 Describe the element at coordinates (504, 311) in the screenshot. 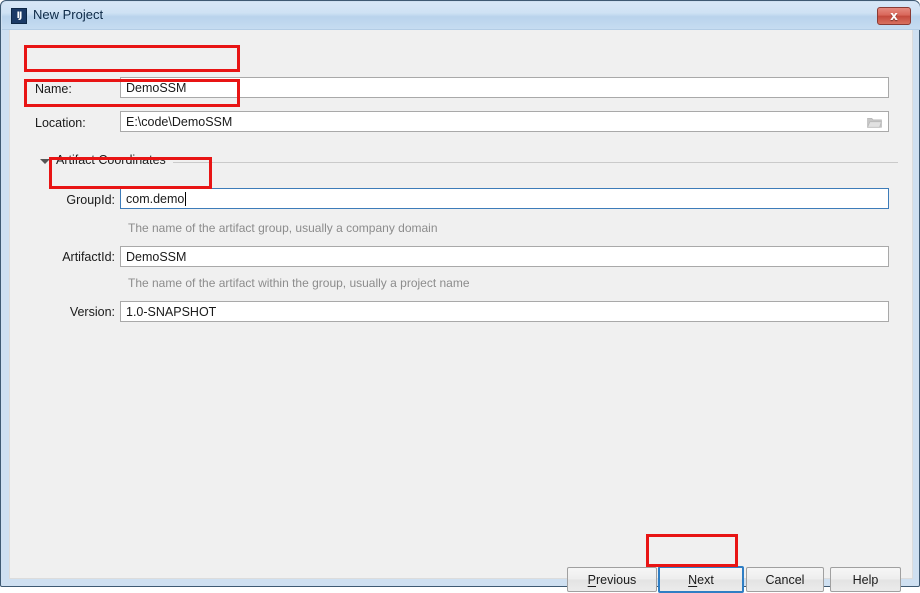

I see `version-input: 1.0-SNAPSHOT` at that location.